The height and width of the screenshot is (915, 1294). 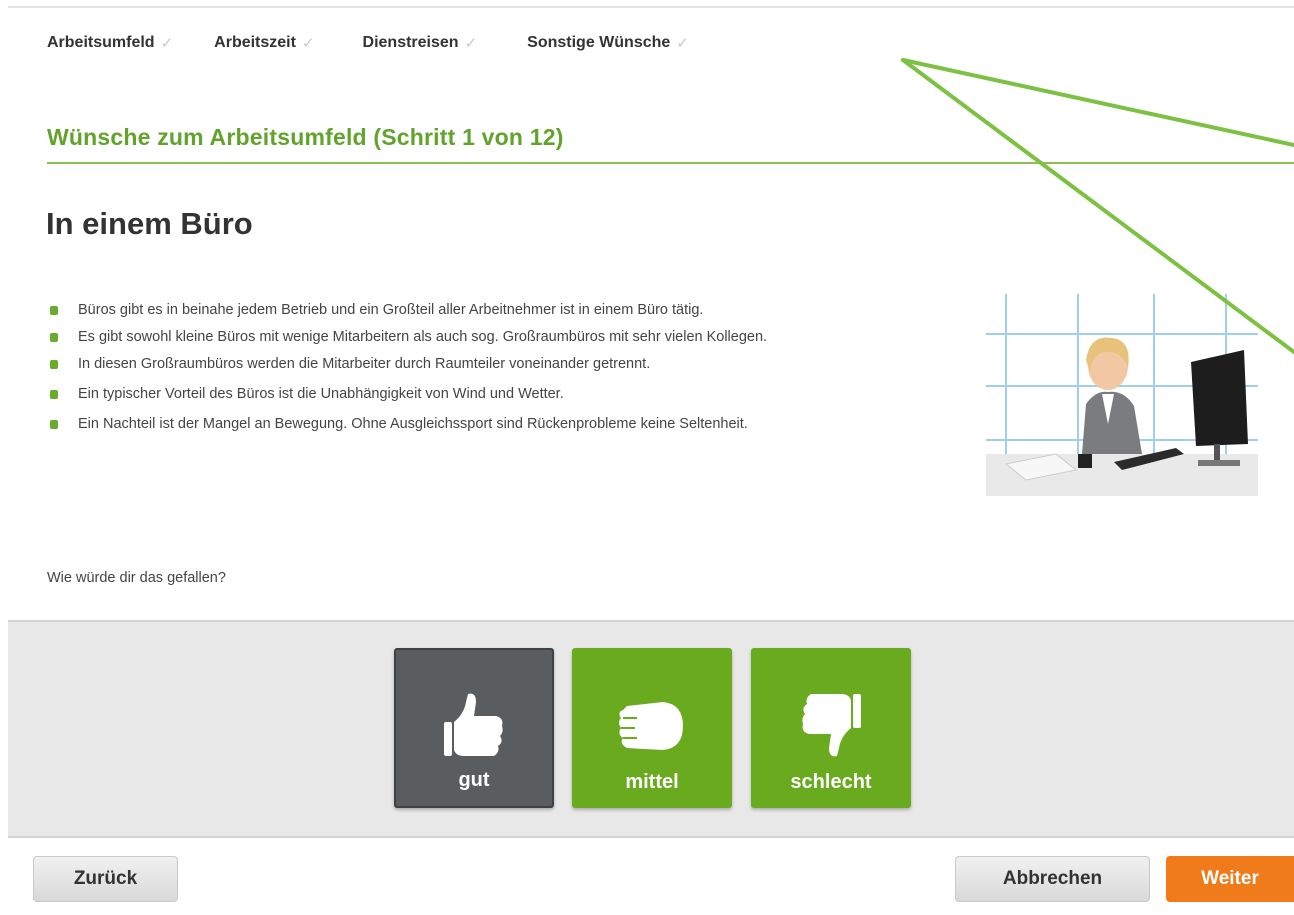 I want to click on thumbs-down-icon, so click(x=831, y=725).